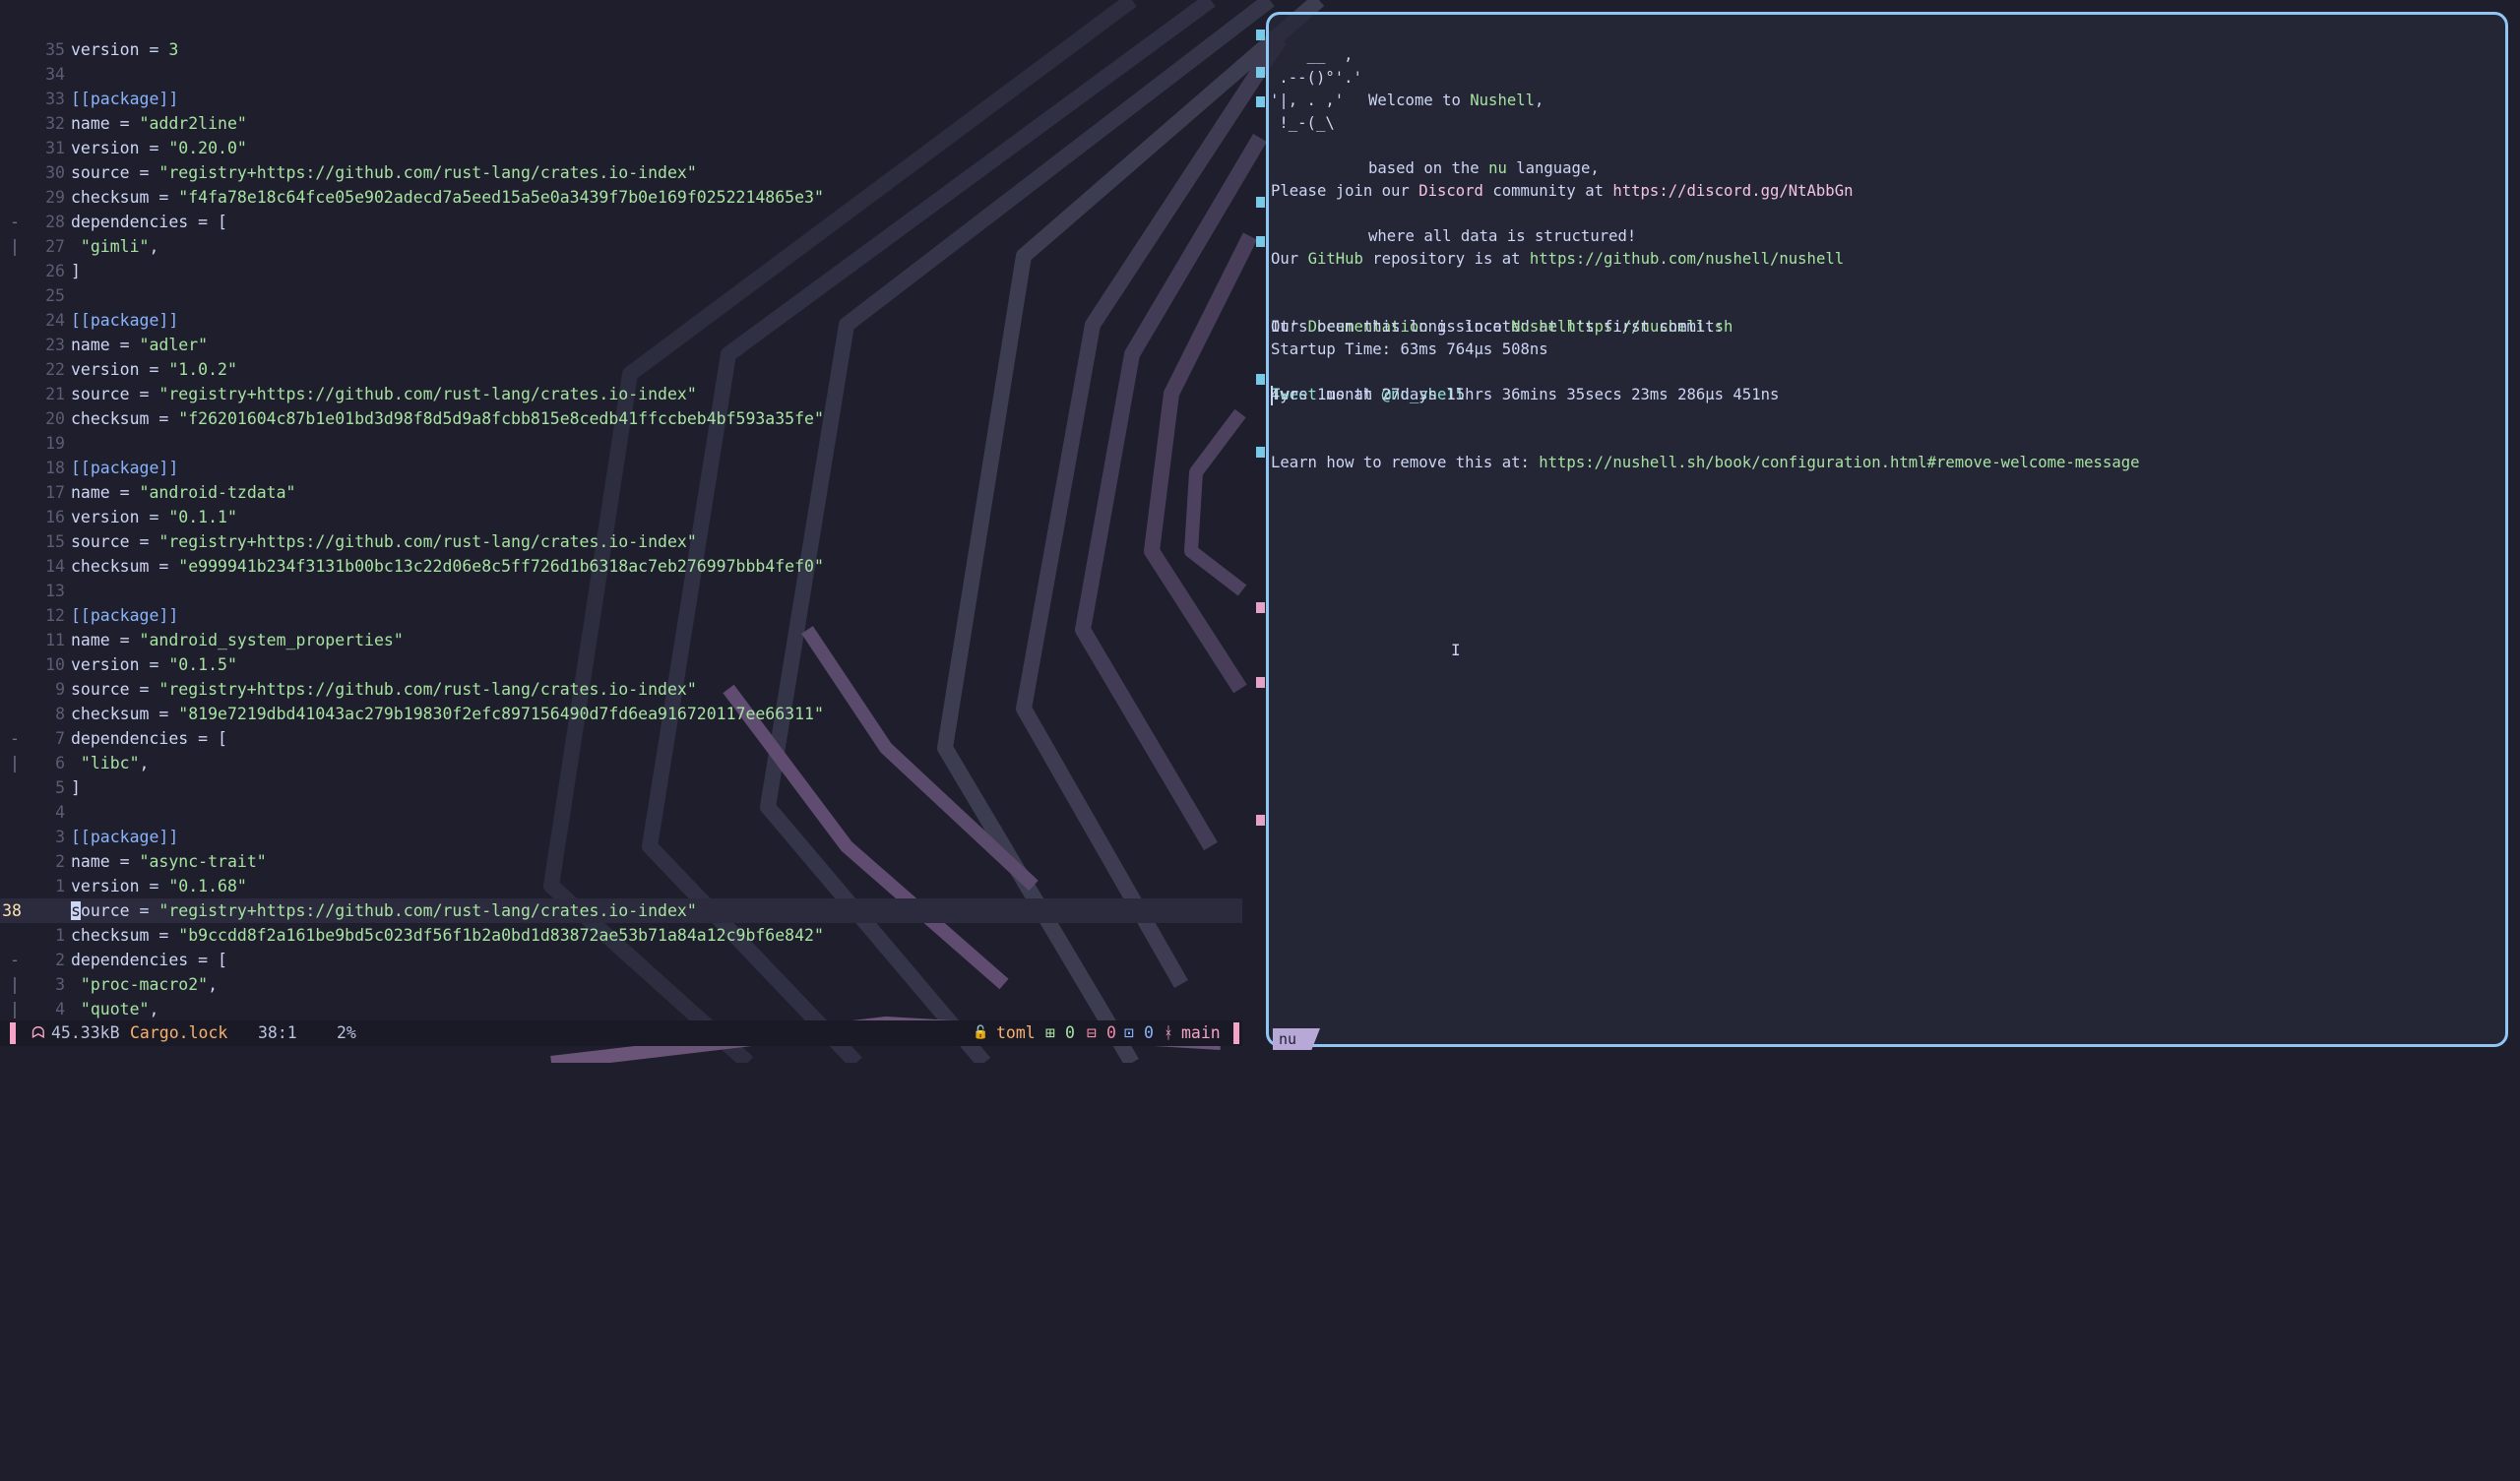 The height and width of the screenshot is (1481, 2520). What do you see at coordinates (55, 468) in the screenshot?
I see `line-number: 18` at bounding box center [55, 468].